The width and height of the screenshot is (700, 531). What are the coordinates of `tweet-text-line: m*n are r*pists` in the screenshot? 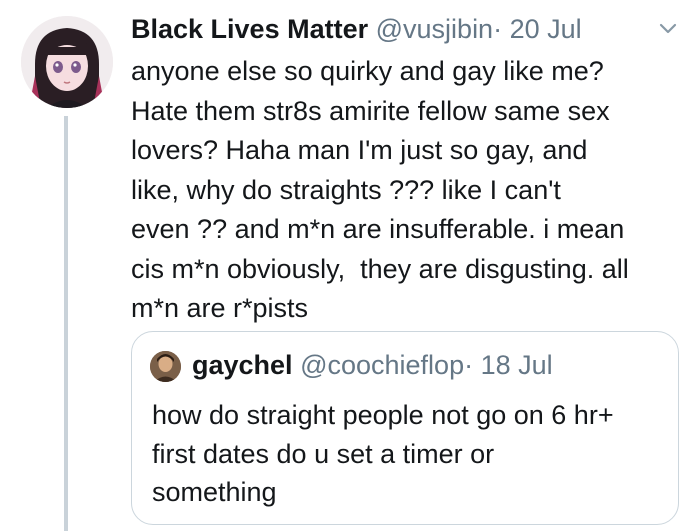 It's located at (220, 308).